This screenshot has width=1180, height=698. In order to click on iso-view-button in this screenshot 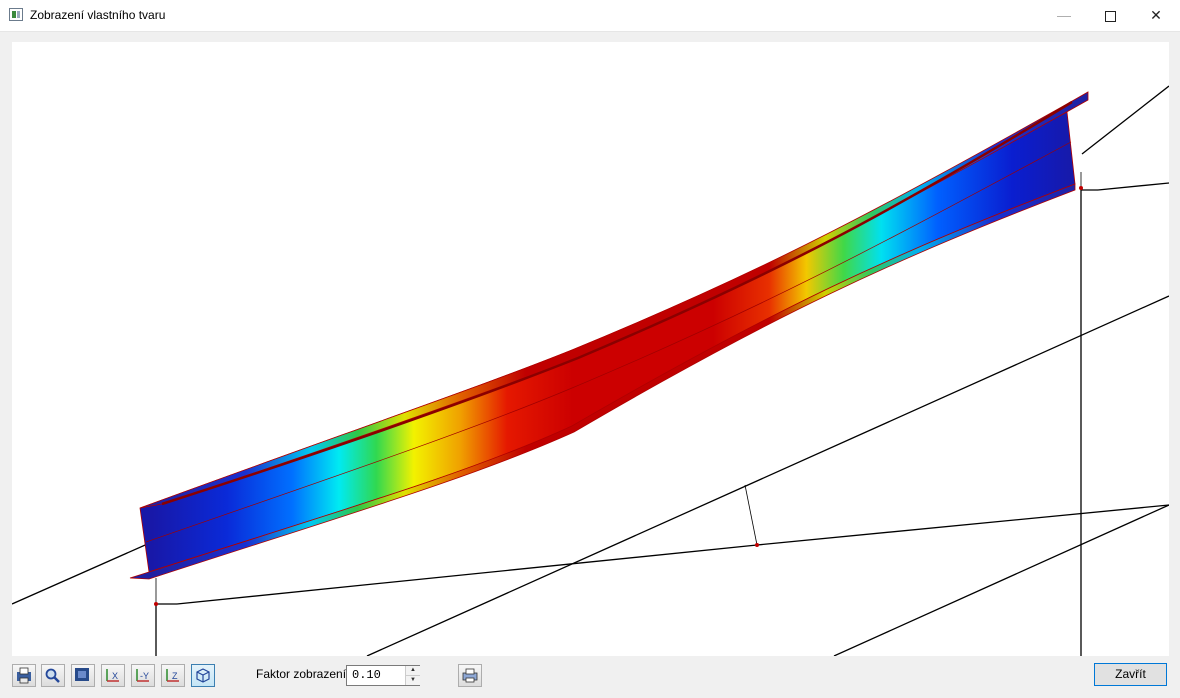, I will do `click(203, 675)`.